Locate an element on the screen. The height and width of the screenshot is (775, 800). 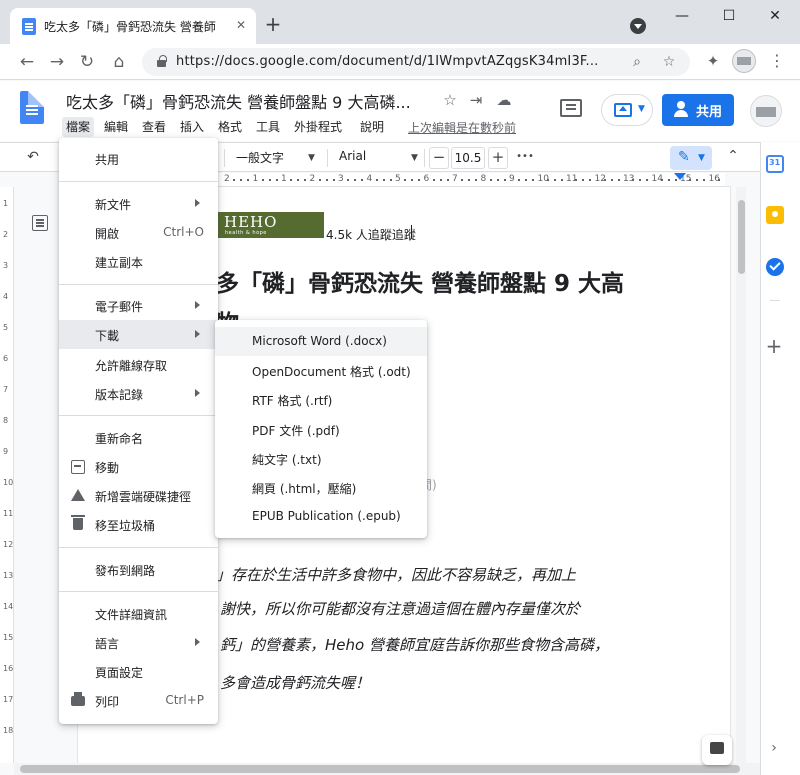
menu-insert: 插入 is located at coordinates (192, 127).